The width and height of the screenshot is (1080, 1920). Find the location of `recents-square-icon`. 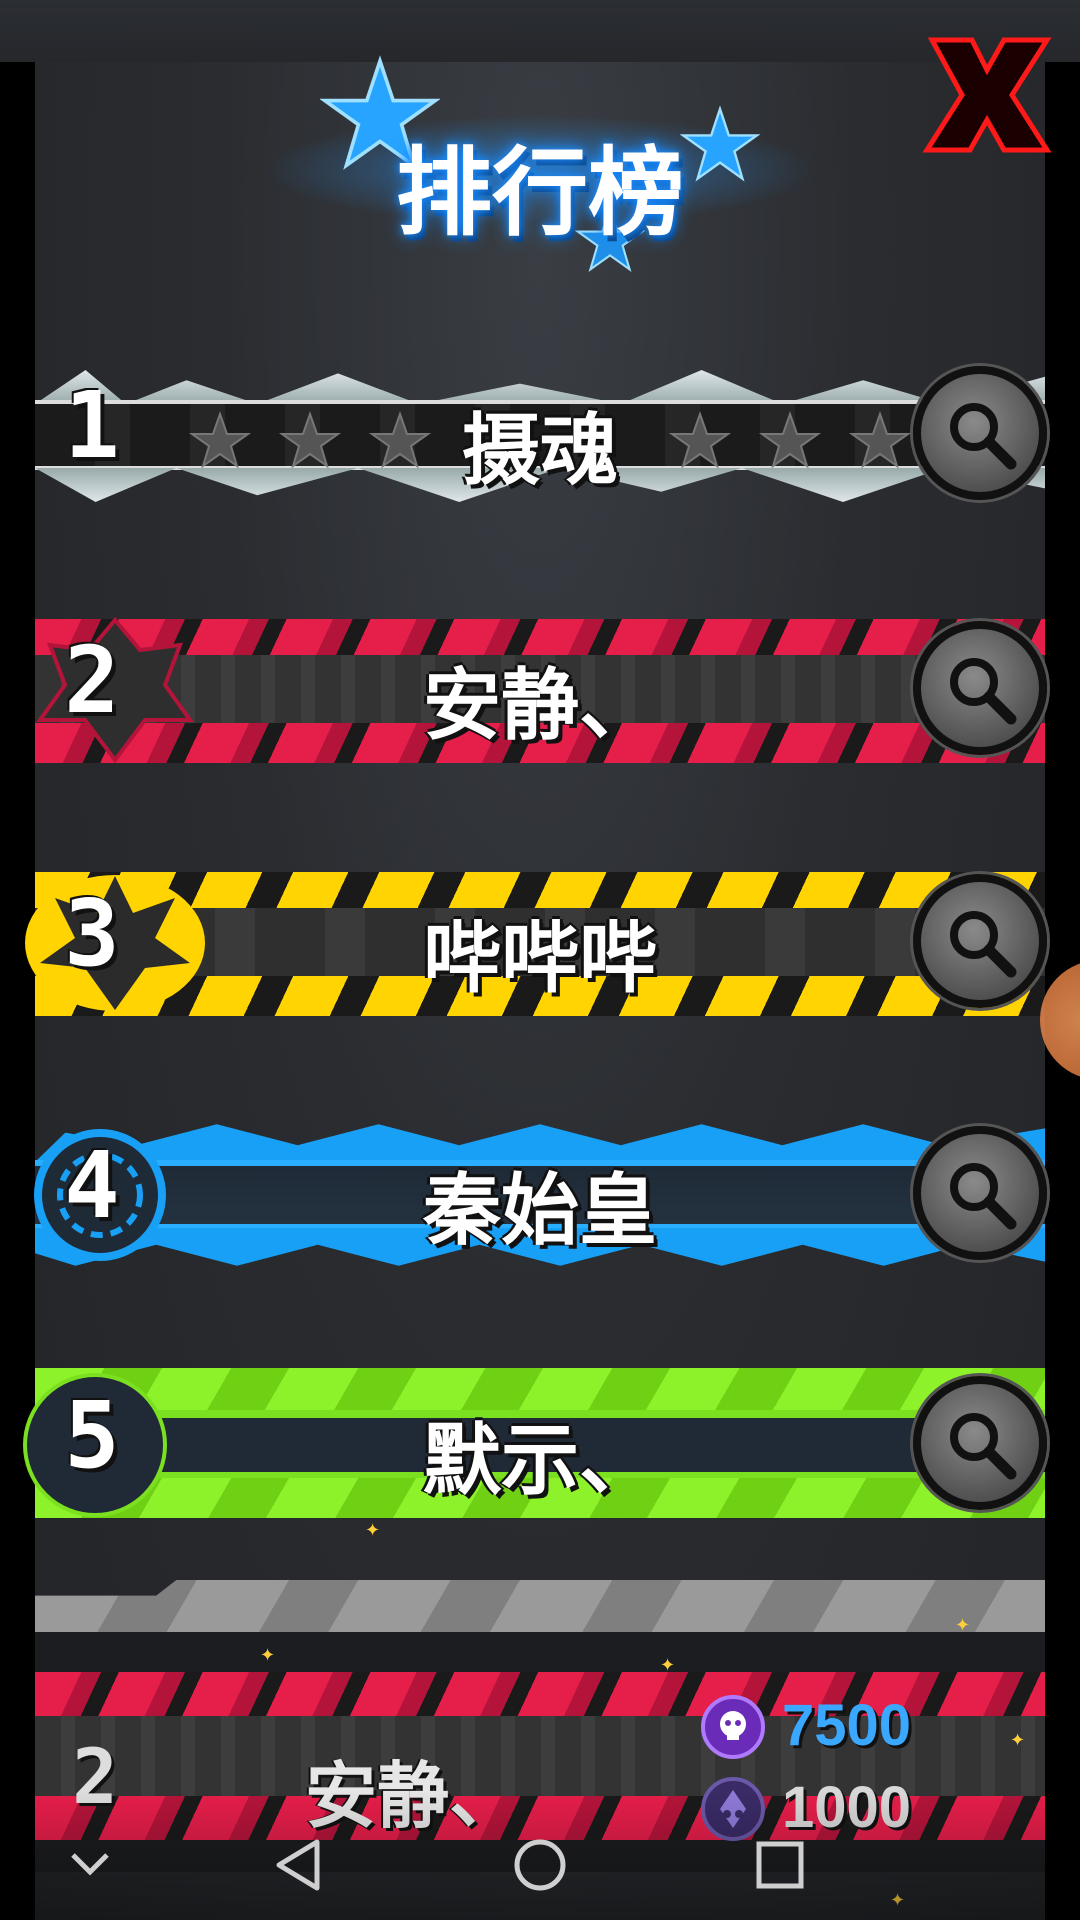

recents-square-icon is located at coordinates (780, 1865).